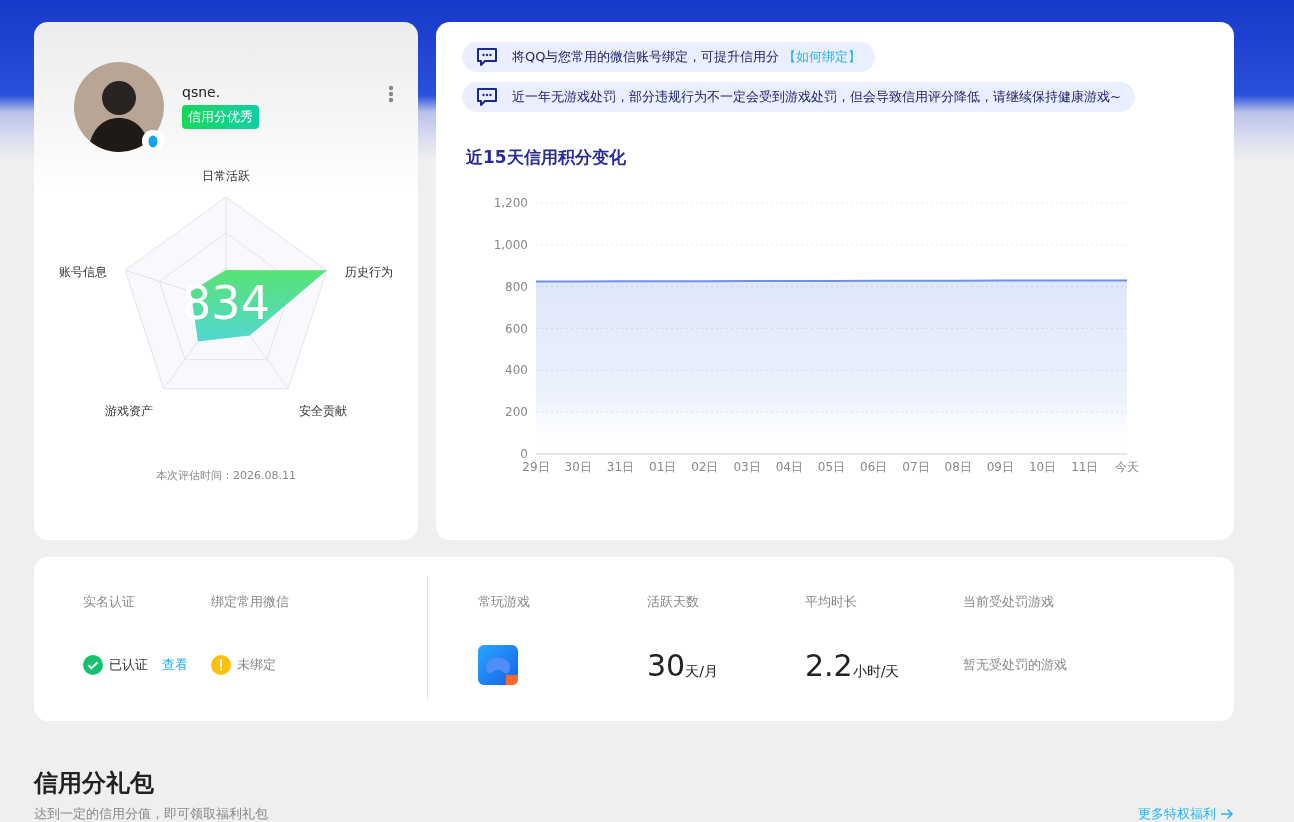 The height and width of the screenshot is (822, 1294). What do you see at coordinates (829, 665) in the screenshot?
I see `stat-value: 2.2` at bounding box center [829, 665].